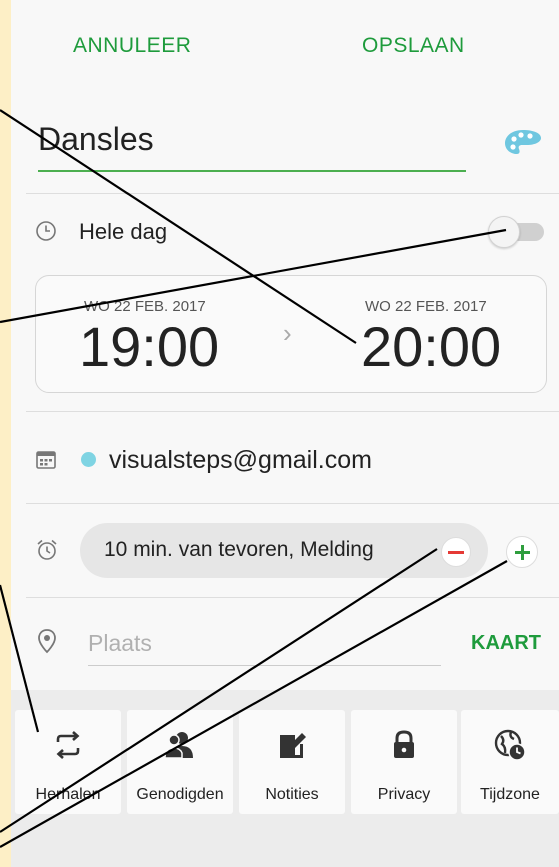  I want to click on toolbar-item-label: Genodigden, so click(180, 794).